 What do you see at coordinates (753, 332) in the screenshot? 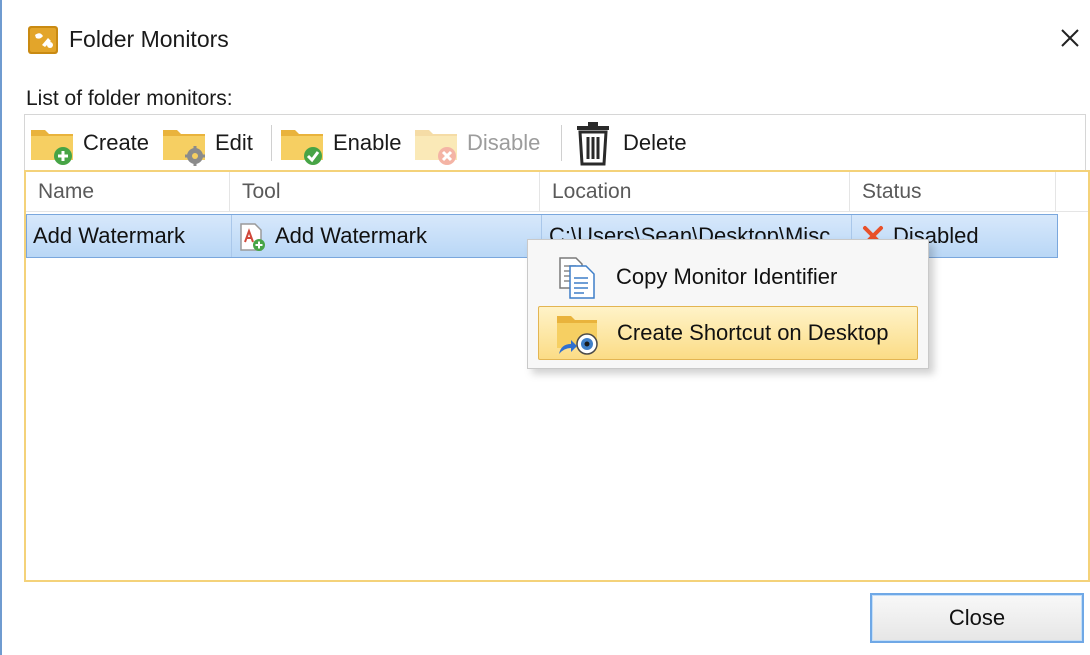
I see `create-shortcut-on-desktop-label: Create Shortcut on Desktop` at bounding box center [753, 332].